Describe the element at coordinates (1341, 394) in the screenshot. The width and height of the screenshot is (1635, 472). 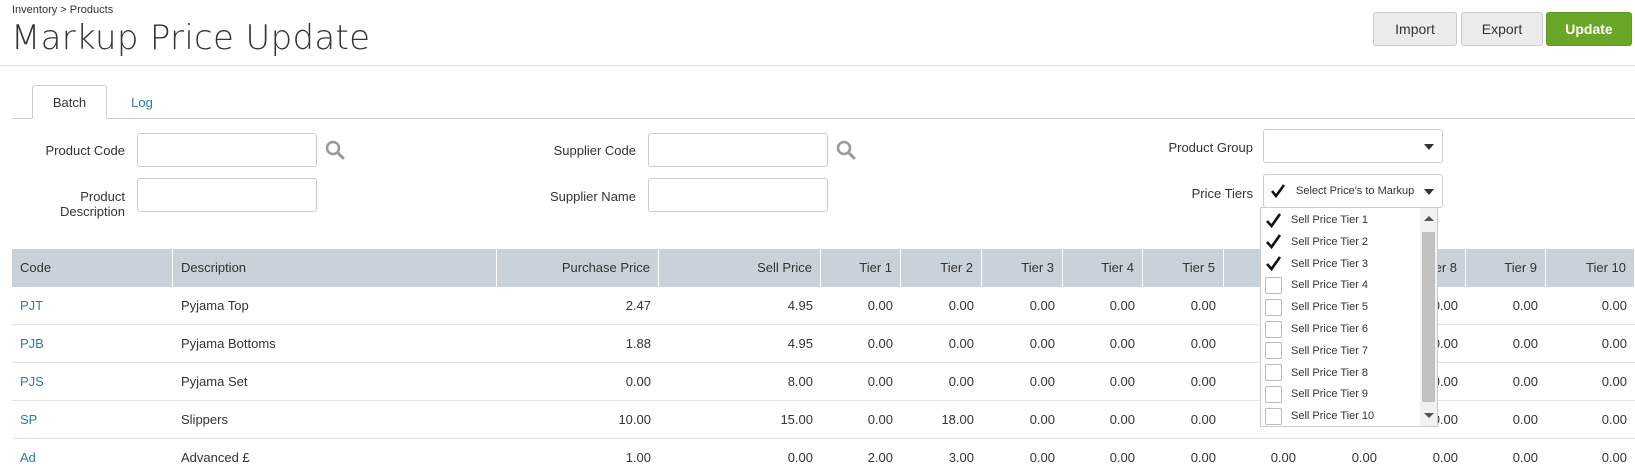
I see `price-tier-option: Sell Price Tier 9` at that location.